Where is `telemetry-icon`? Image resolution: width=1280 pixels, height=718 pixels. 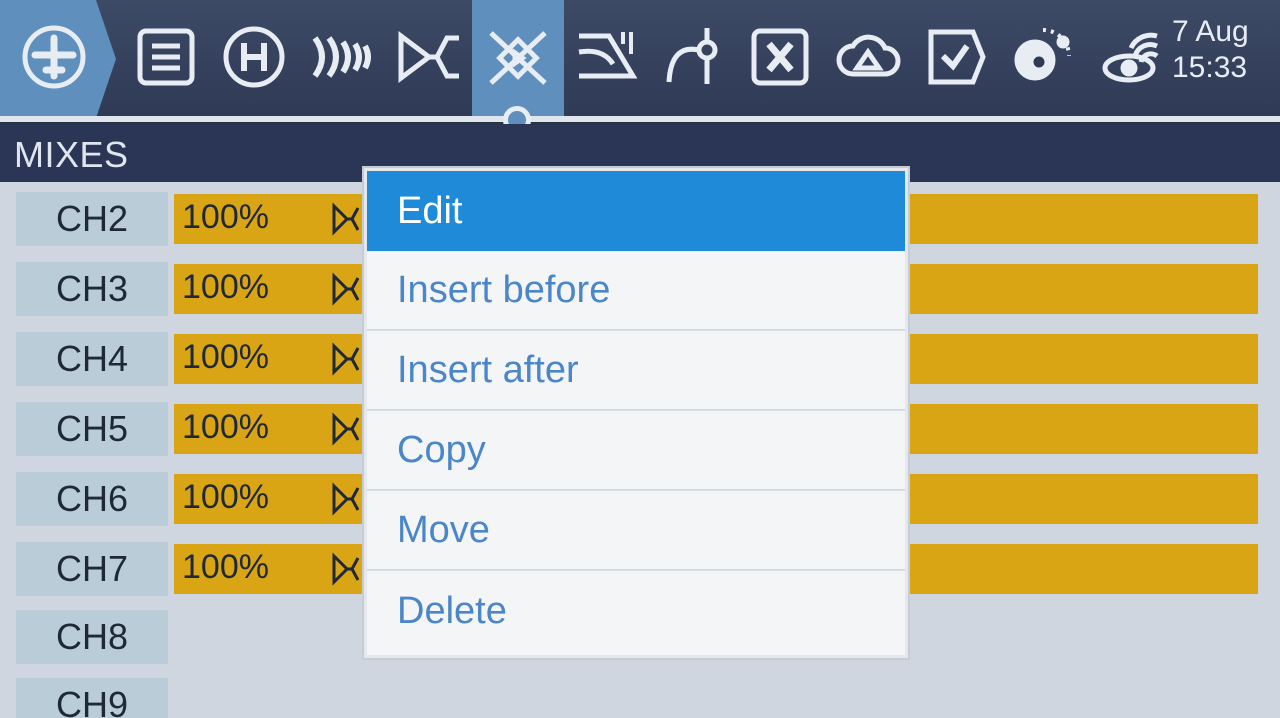 telemetry-icon is located at coordinates (1042, 57).